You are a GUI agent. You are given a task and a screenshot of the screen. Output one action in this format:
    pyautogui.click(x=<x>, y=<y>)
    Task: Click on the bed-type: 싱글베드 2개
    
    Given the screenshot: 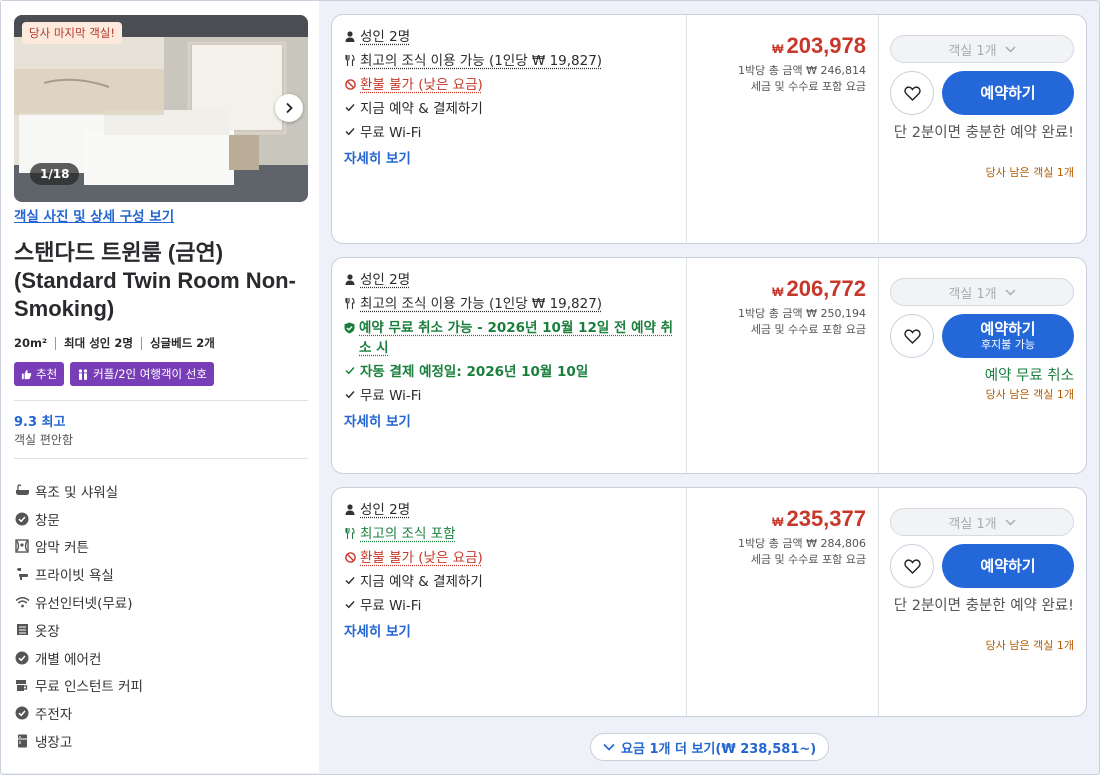 What is the action you would take?
    pyautogui.click(x=182, y=343)
    